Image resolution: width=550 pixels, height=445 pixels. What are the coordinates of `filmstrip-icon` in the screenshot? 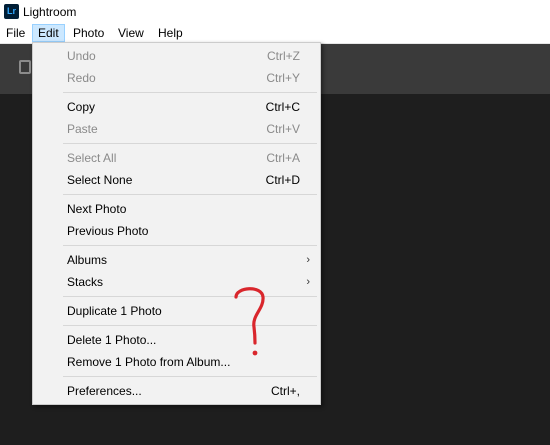 It's located at (25, 67).